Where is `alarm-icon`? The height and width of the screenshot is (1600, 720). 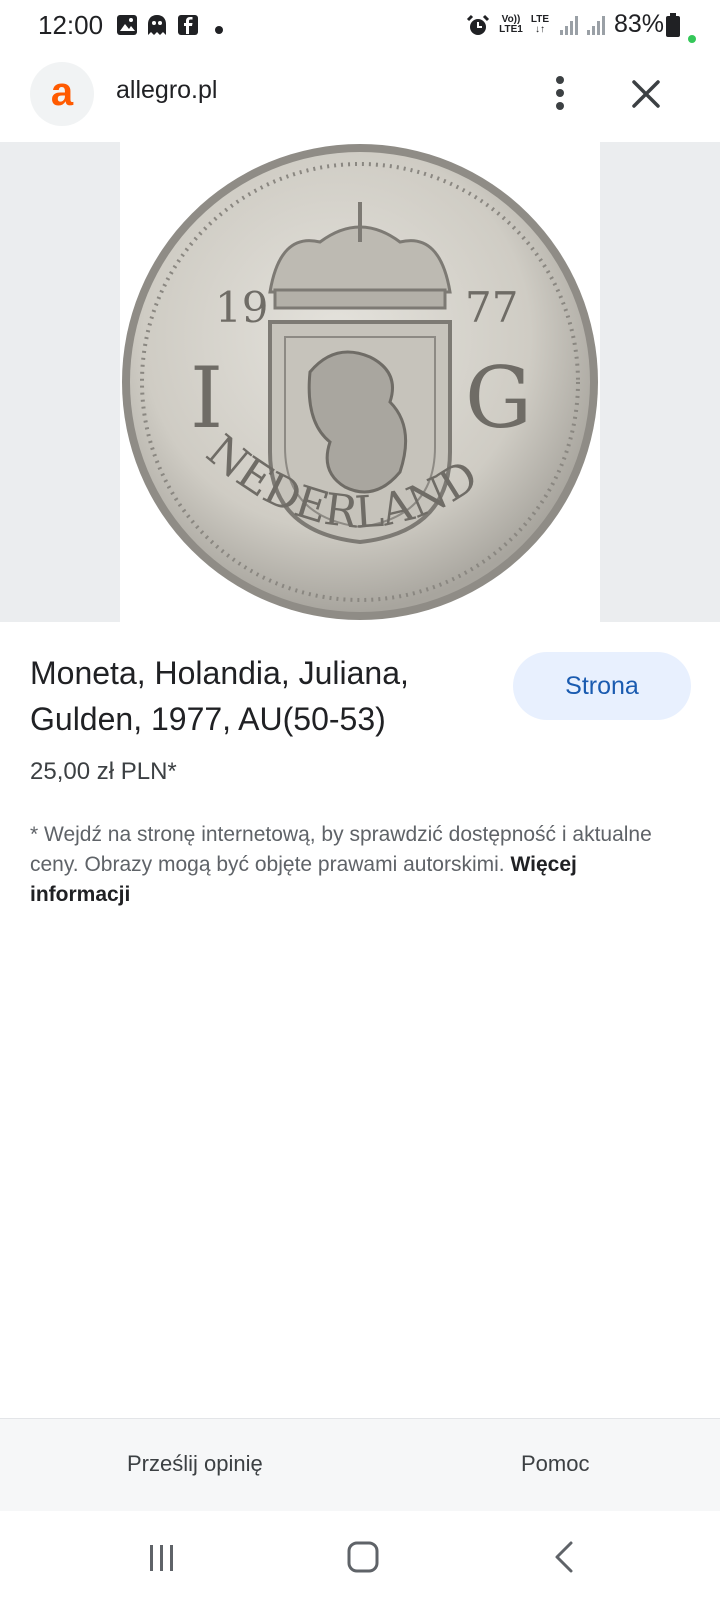
alarm-icon is located at coordinates (478, 28).